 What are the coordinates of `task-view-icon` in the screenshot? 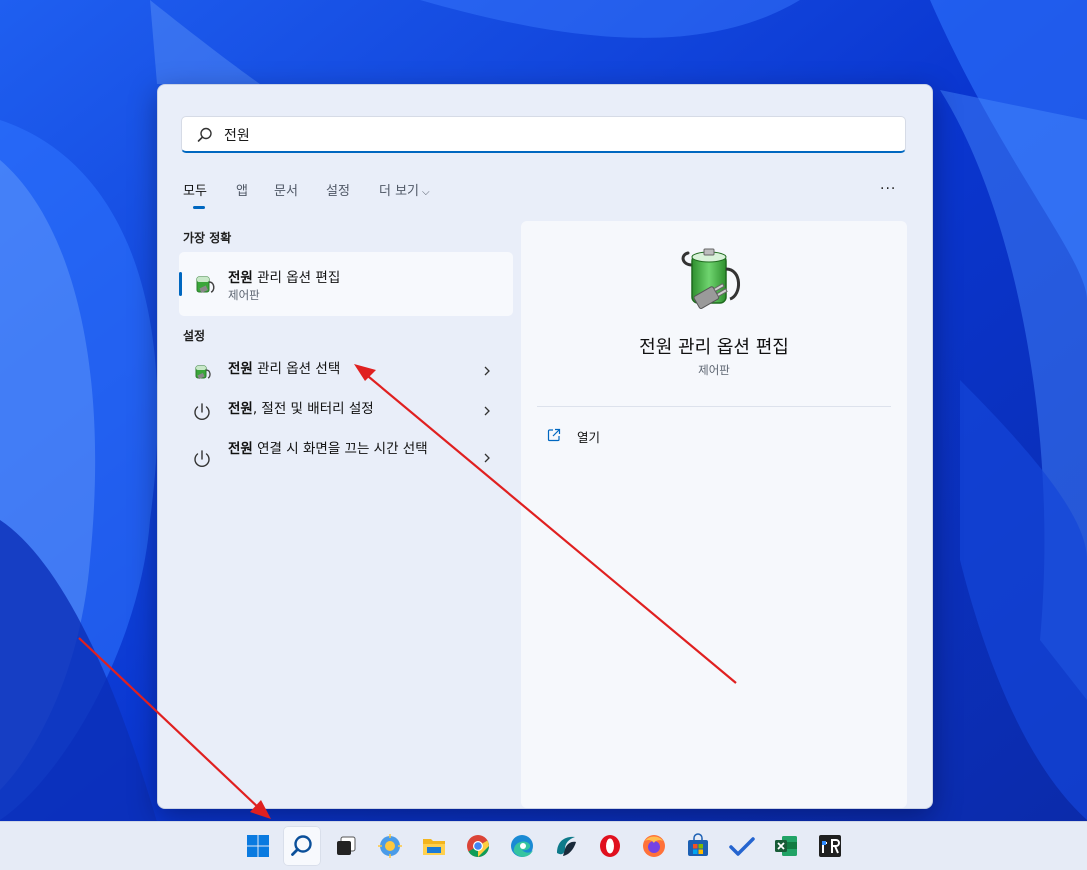 It's located at (346, 845).